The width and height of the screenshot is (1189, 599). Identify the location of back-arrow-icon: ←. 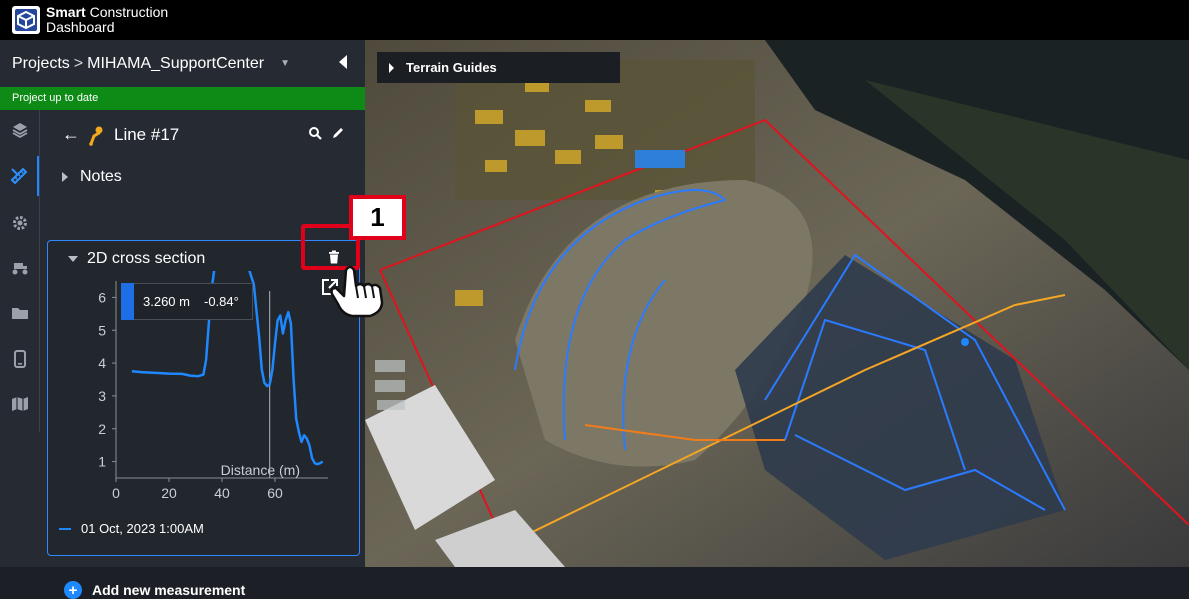
(71, 134).